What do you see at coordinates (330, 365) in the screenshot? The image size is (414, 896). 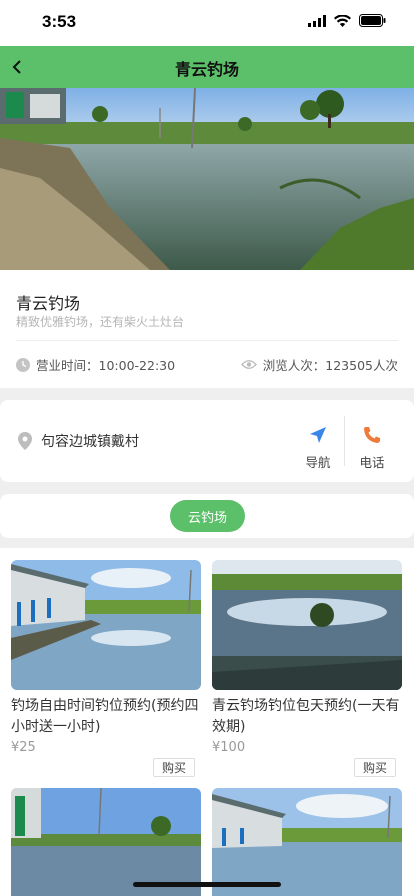 I see `view-count-text: 浏览人次：123505人次` at bounding box center [330, 365].